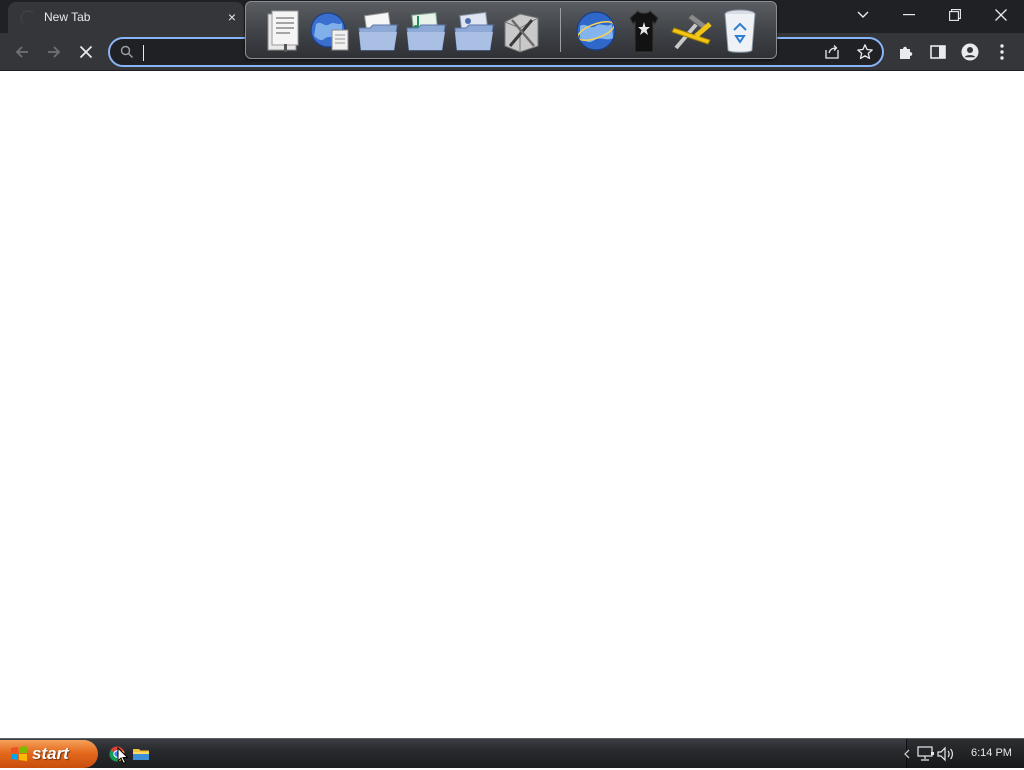 The height and width of the screenshot is (770, 1024). Describe the element at coordinates (127, 52) in the screenshot. I see `search-icon` at that location.